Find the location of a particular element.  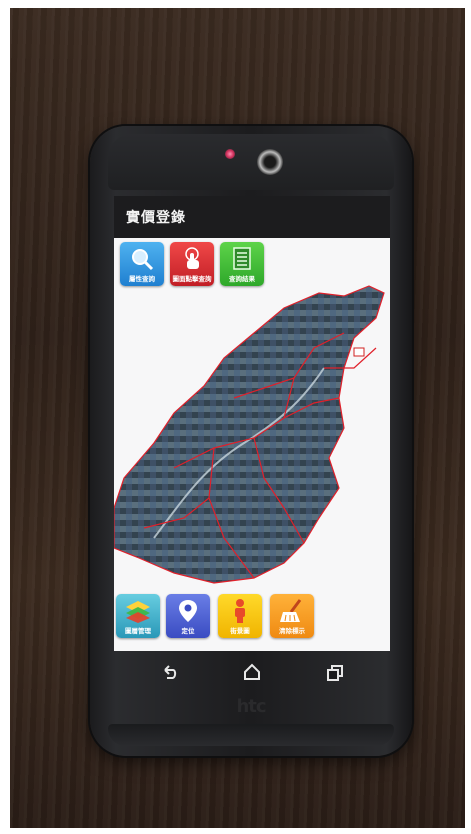

layer-management-button: 圖層管理 is located at coordinates (138, 616).